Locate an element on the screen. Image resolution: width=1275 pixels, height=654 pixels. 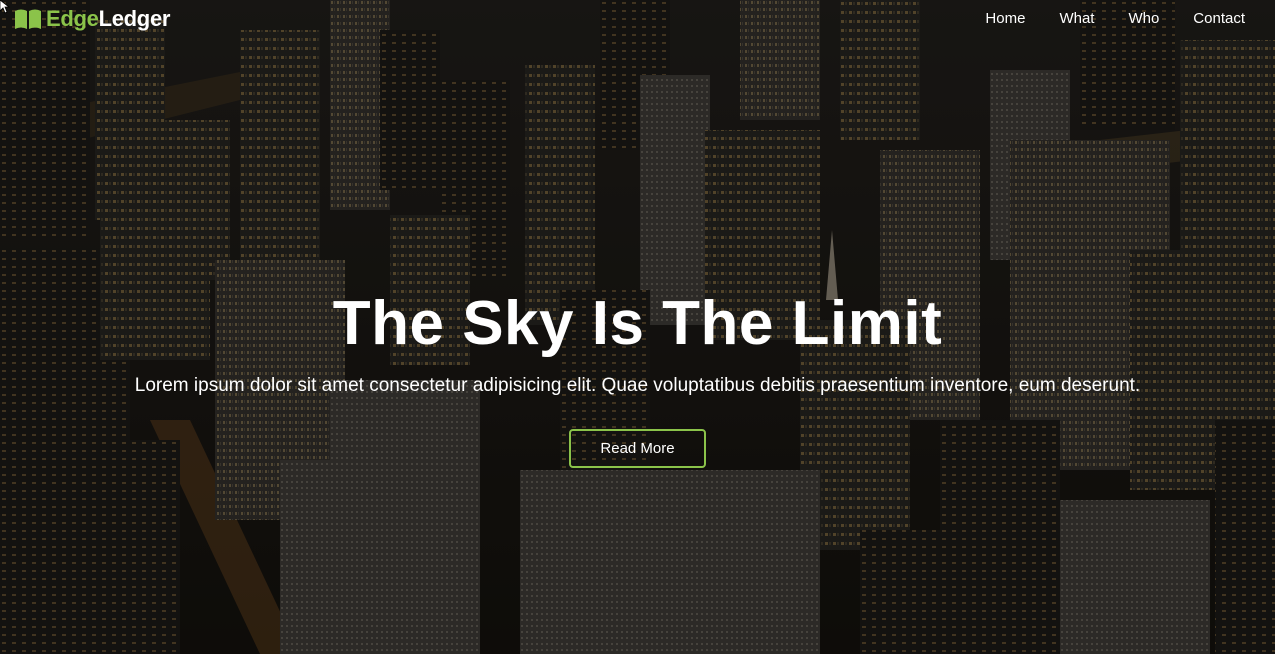
brand-name-edge: Edge is located at coordinates (72, 18).